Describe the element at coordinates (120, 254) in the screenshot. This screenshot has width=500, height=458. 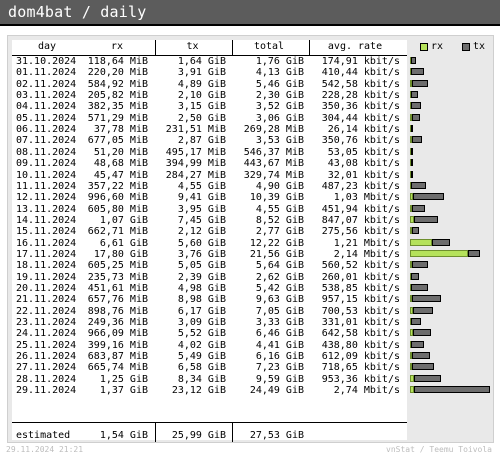
I see `cell-rx: 17,80 GiB` at that location.